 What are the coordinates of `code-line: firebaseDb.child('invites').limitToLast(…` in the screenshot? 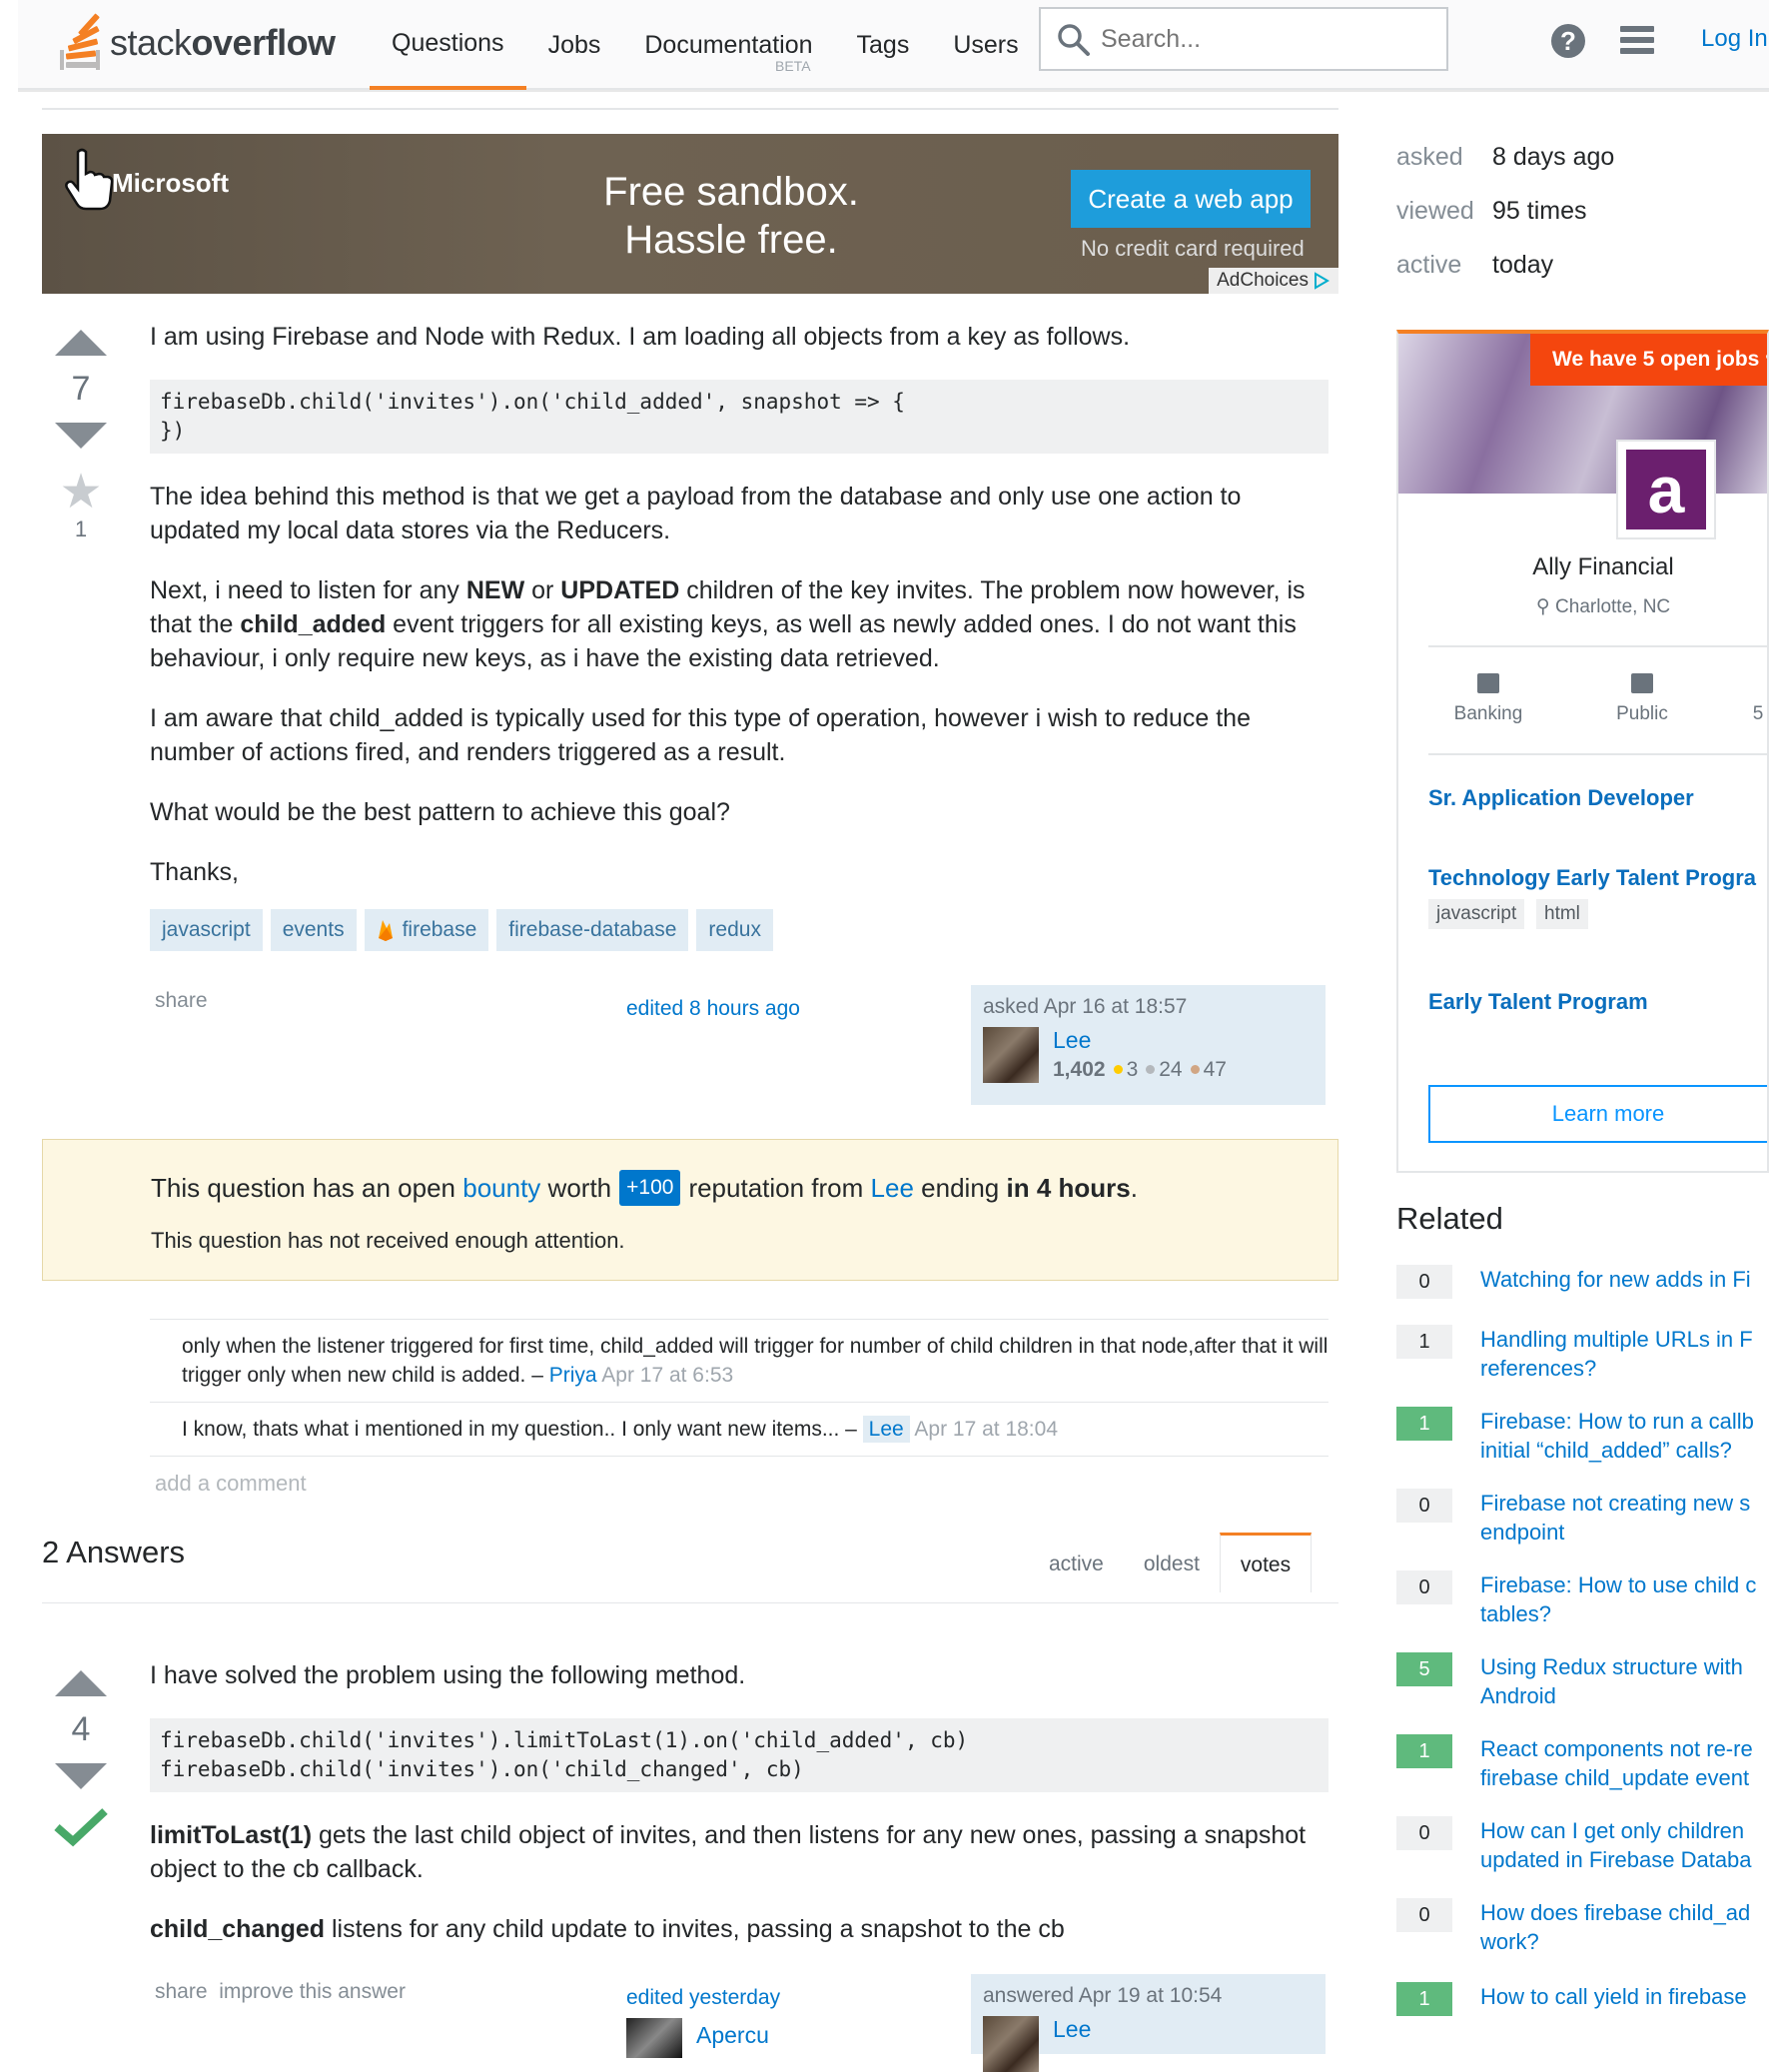 It's located at (564, 1740).